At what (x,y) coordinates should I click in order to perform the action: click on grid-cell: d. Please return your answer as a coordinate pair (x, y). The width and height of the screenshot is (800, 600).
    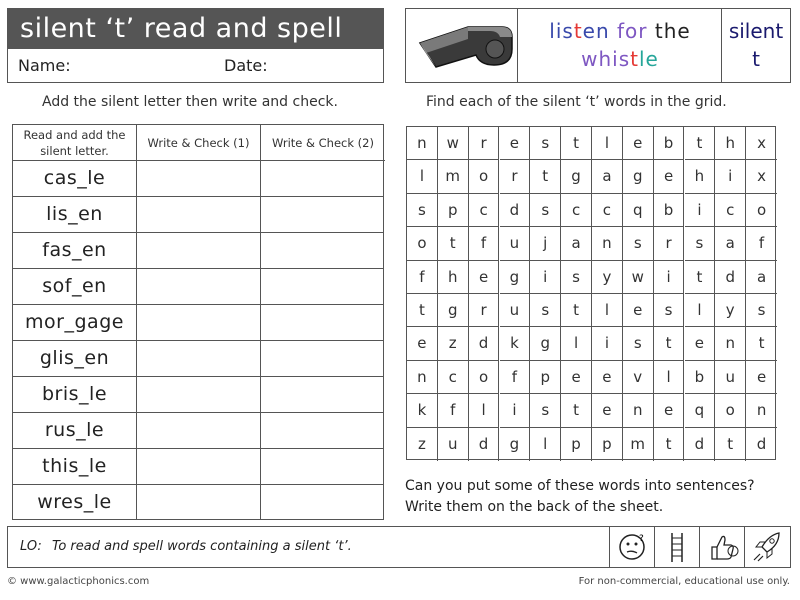
    Looking at the image, I should click on (731, 277).